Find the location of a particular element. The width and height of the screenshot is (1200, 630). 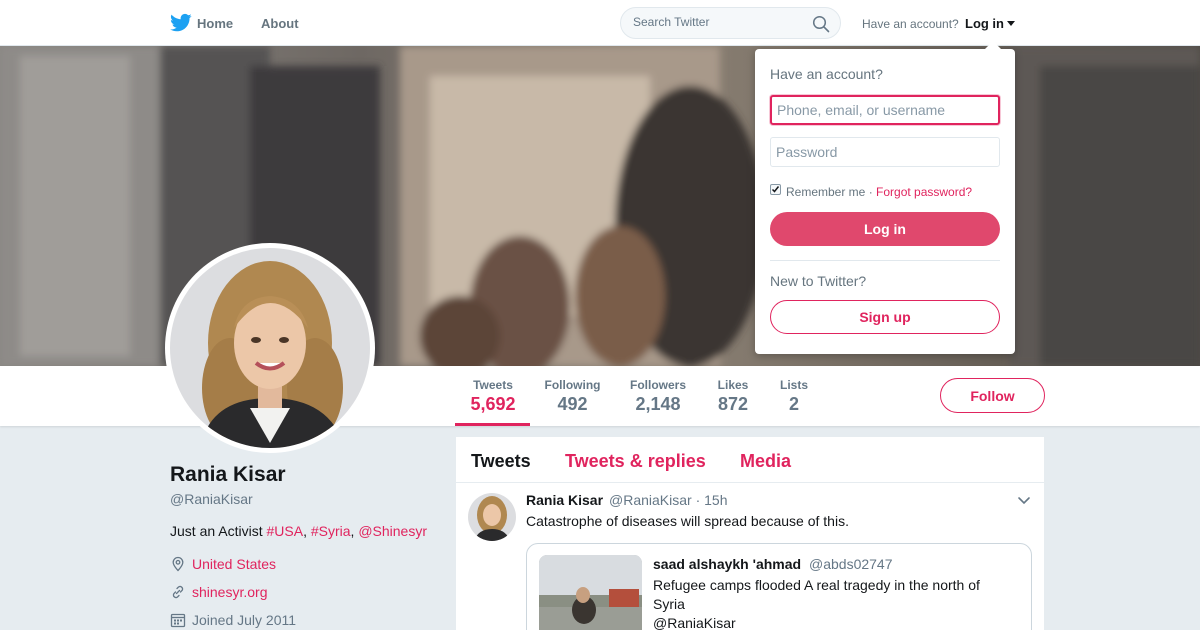

profile-name: Rania Kisar is located at coordinates (228, 475).